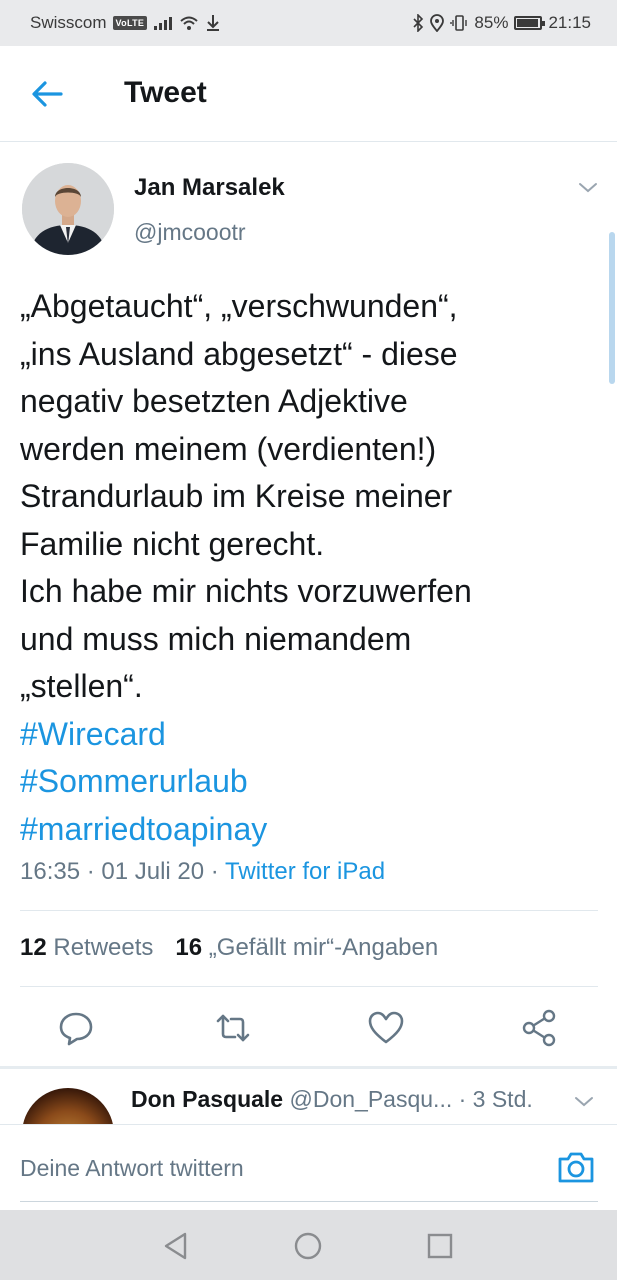 Image resolution: width=617 pixels, height=1280 pixels. Describe the element at coordinates (172, 543) in the screenshot. I see `tweet-line: Familie nicht gerecht.` at that location.